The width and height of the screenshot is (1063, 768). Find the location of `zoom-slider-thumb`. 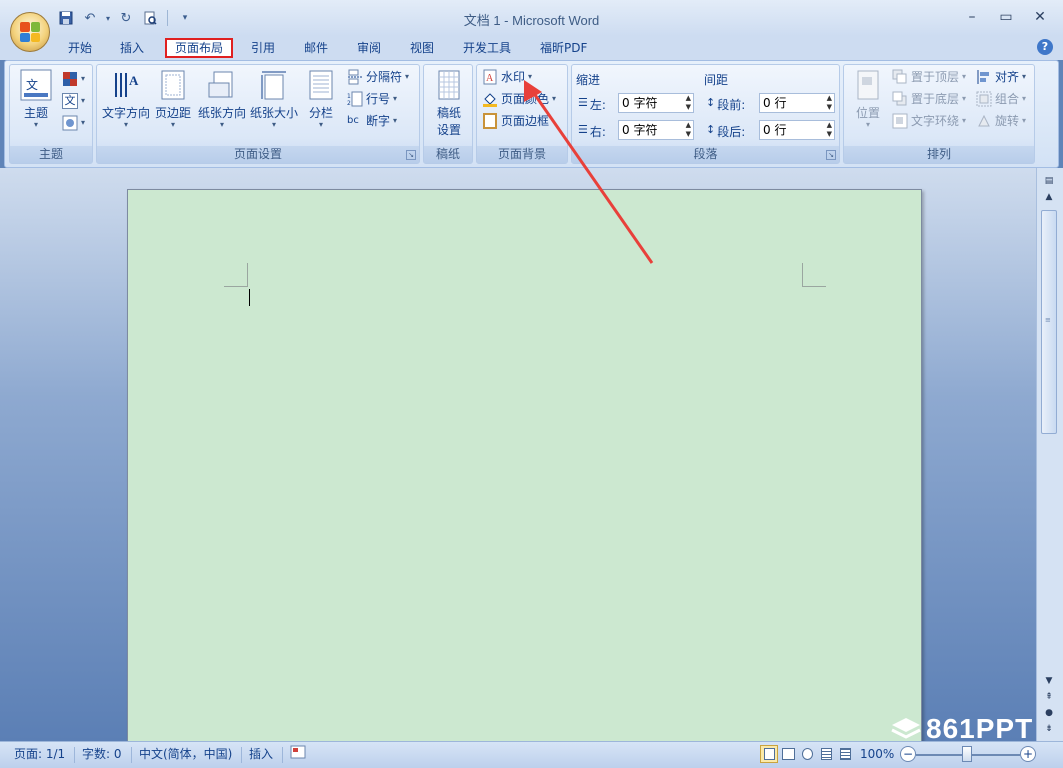

zoom-slider-thumb is located at coordinates (967, 754).